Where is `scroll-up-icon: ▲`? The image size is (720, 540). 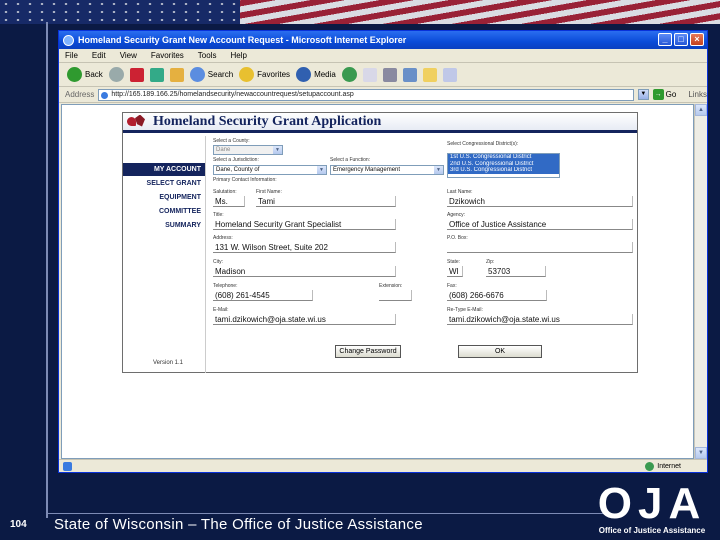
scroll-up-icon: ▲ is located at coordinates (701, 110).